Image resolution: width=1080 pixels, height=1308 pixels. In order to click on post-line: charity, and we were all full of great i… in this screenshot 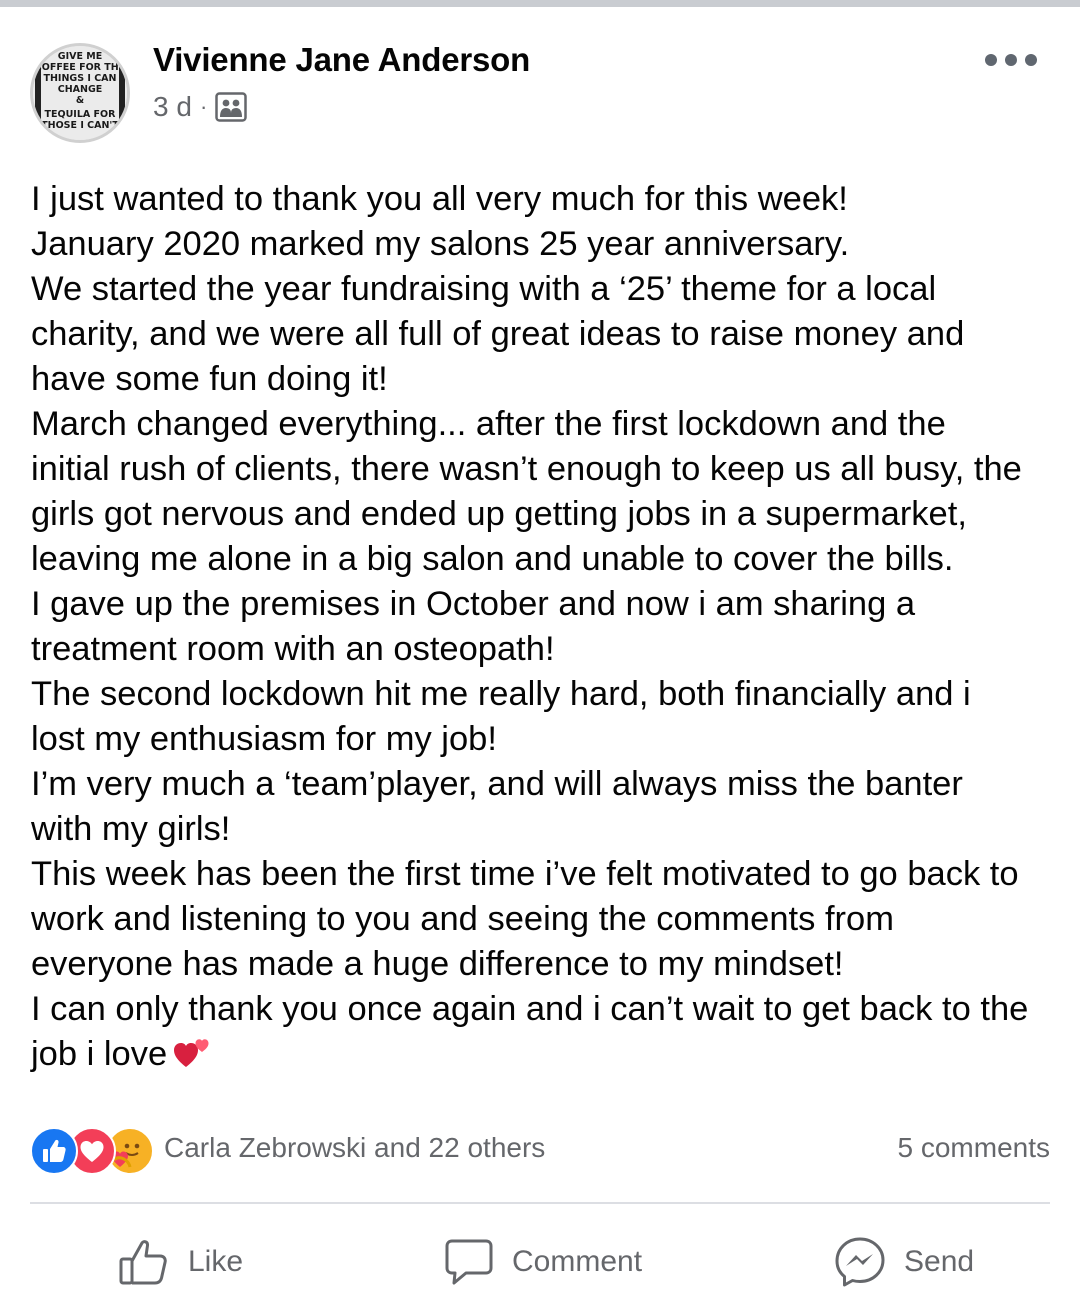, I will do `click(498, 334)`.